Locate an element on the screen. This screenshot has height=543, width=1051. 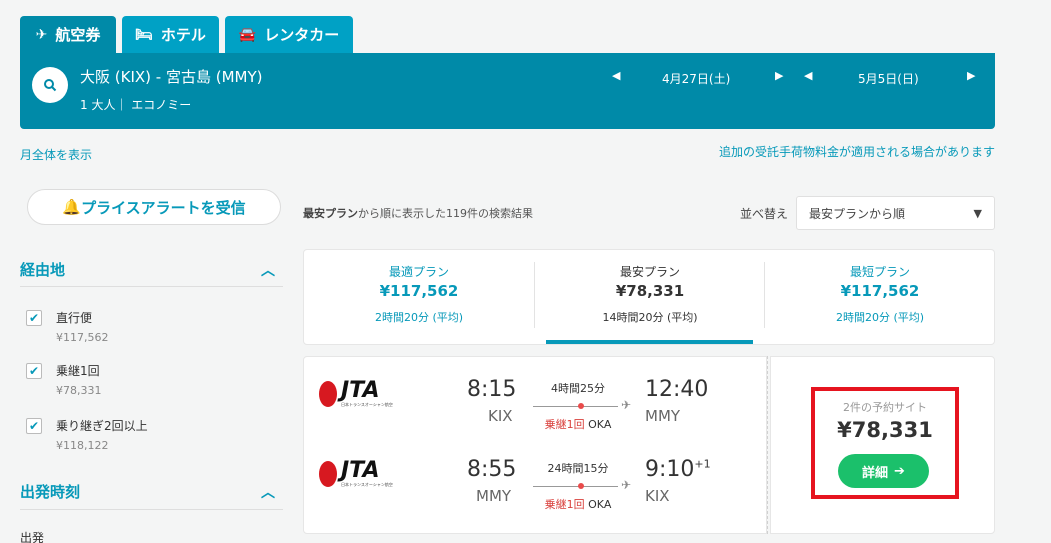
price-alert-label: プライスアラートを受信 is located at coordinates (163, 207).